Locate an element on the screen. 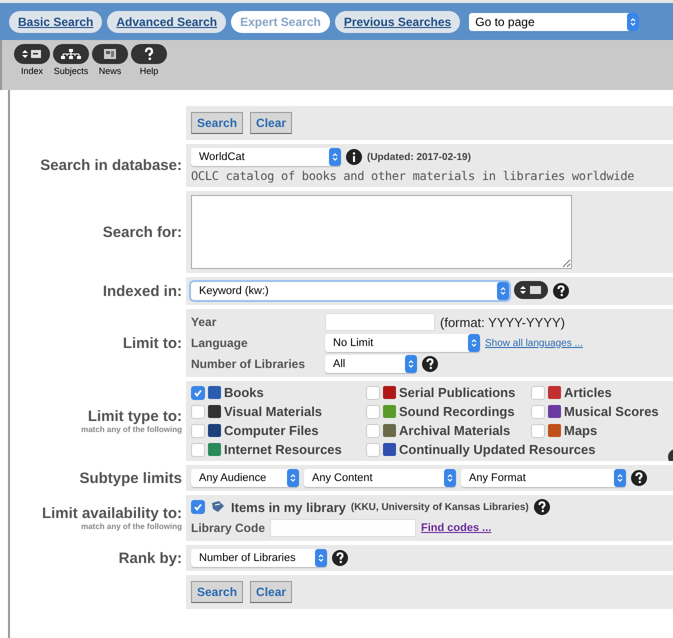  field-label: Limit type to: is located at coordinates (135, 416).